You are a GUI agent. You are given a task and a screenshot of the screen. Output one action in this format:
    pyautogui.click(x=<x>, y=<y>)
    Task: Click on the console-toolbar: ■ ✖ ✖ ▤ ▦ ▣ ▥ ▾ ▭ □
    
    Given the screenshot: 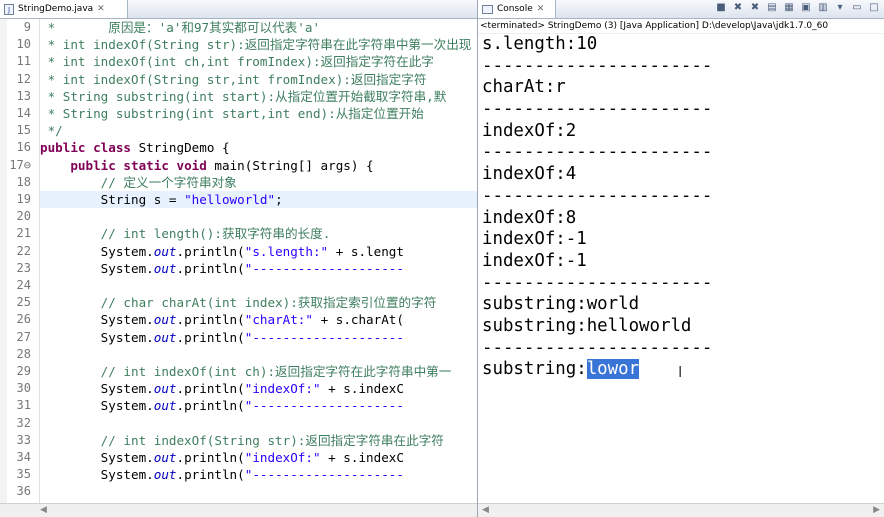 What is the action you would take?
    pyautogui.click(x=797, y=8)
    